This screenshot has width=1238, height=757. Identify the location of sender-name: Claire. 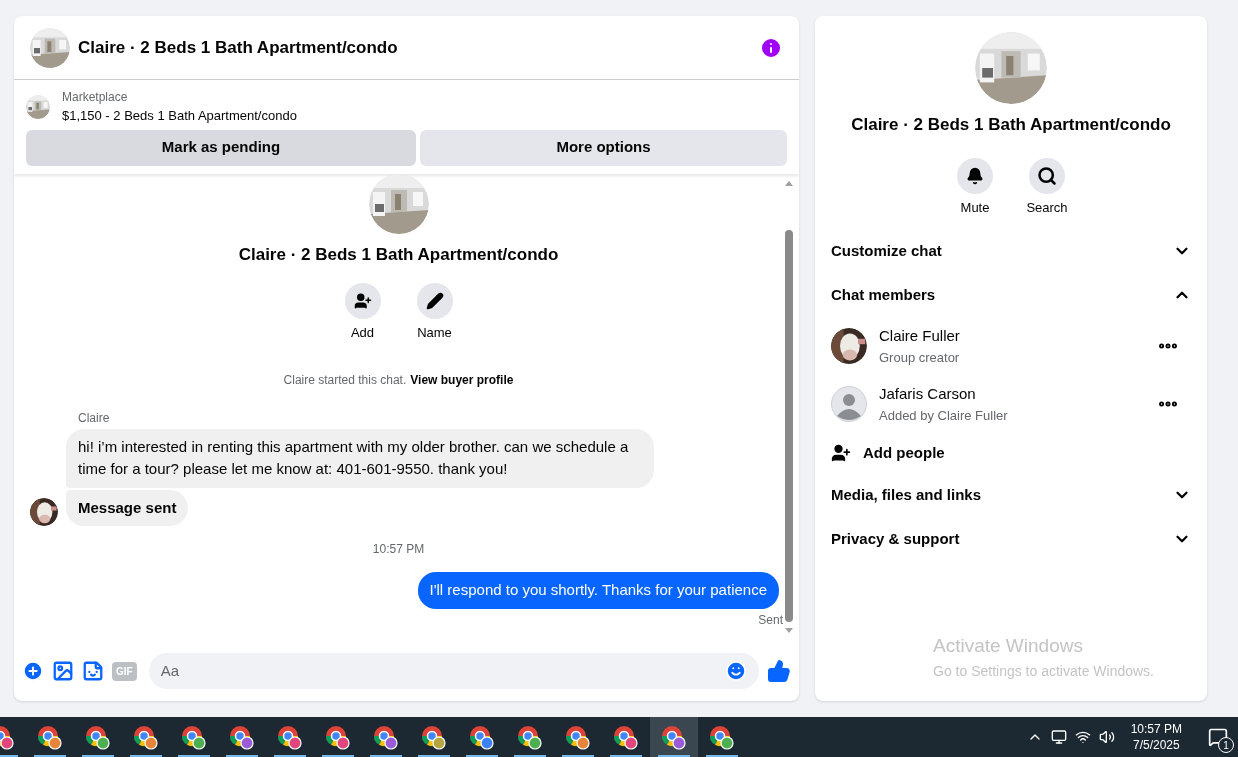
(94, 418).